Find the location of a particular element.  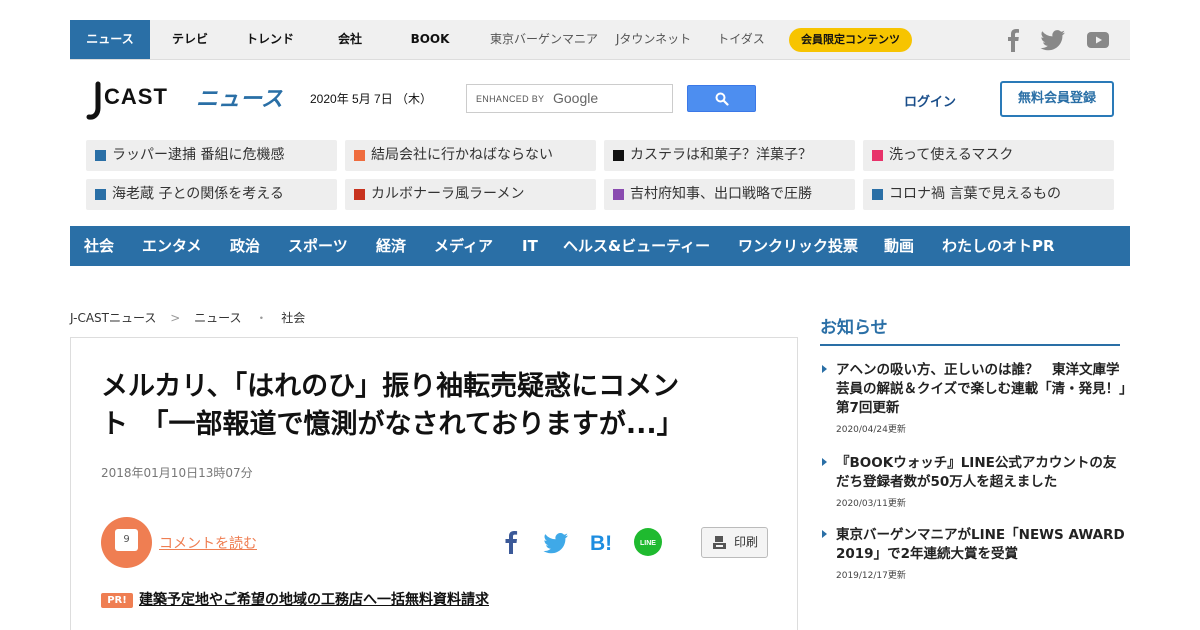

notice-text: 『BOOKウォッチ』LINE公式アカウントの友だち登録者数が50万人を超えました is located at coordinates (981, 473).